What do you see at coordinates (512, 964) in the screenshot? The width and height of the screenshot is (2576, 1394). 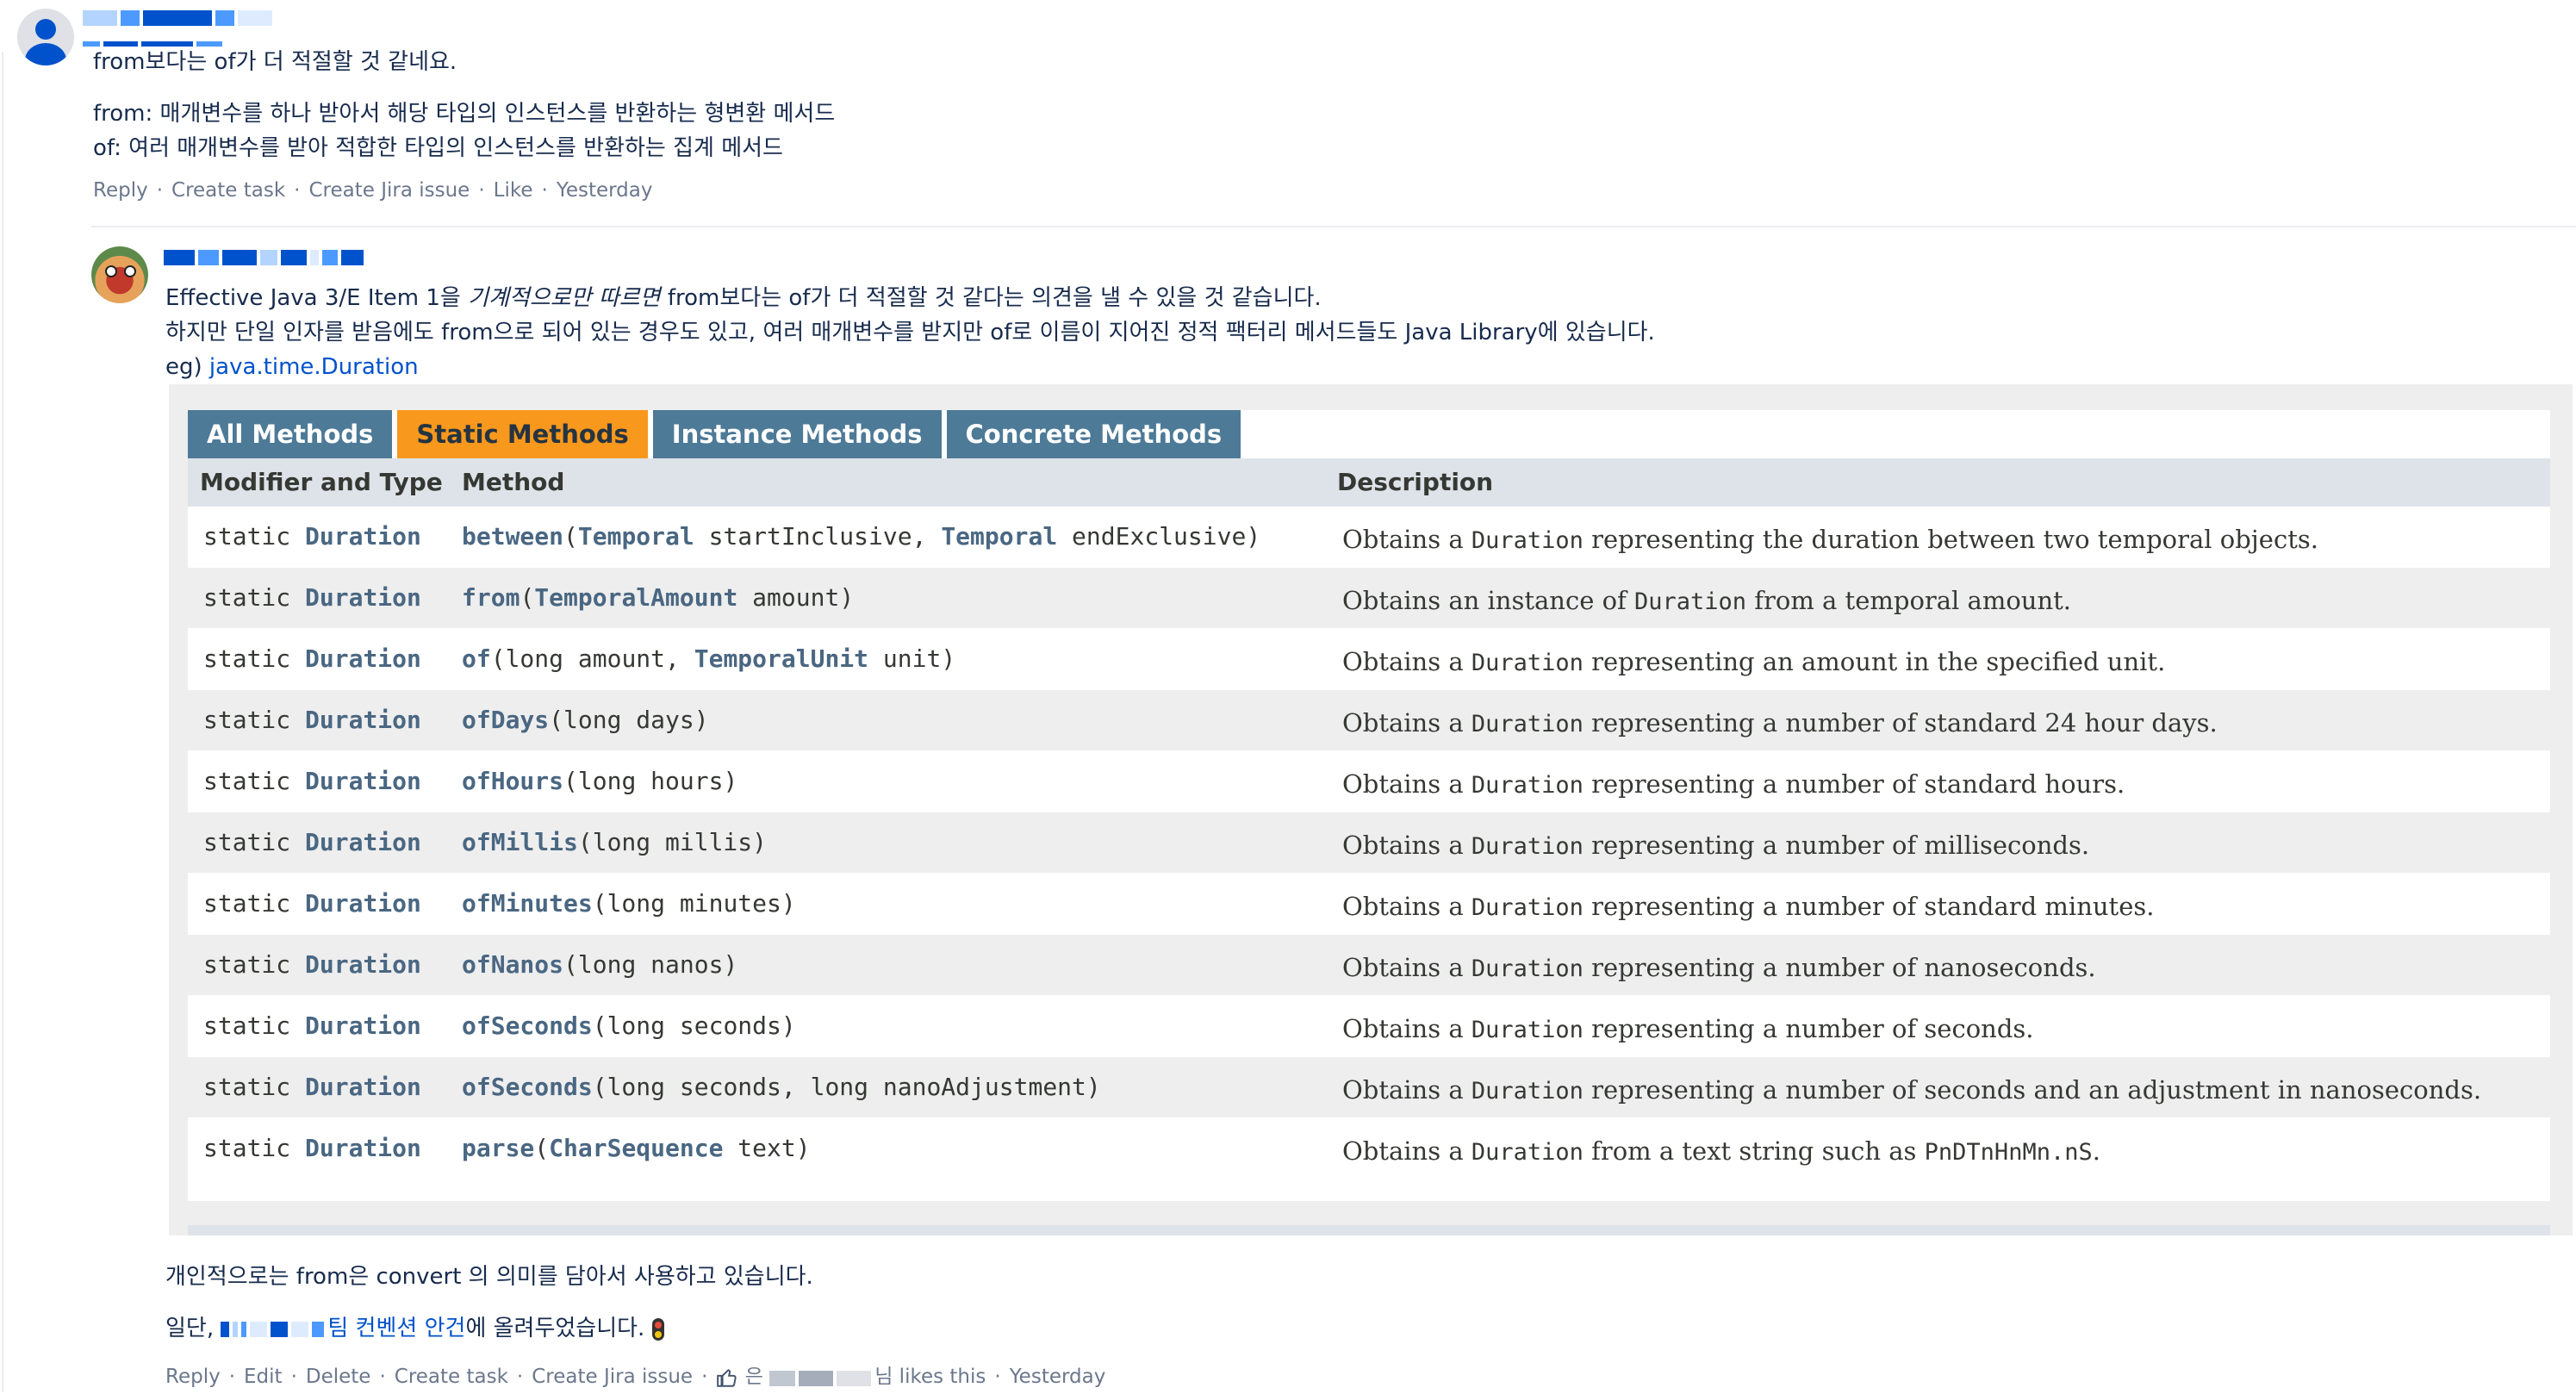 I see `method-link: ofNanos` at bounding box center [512, 964].